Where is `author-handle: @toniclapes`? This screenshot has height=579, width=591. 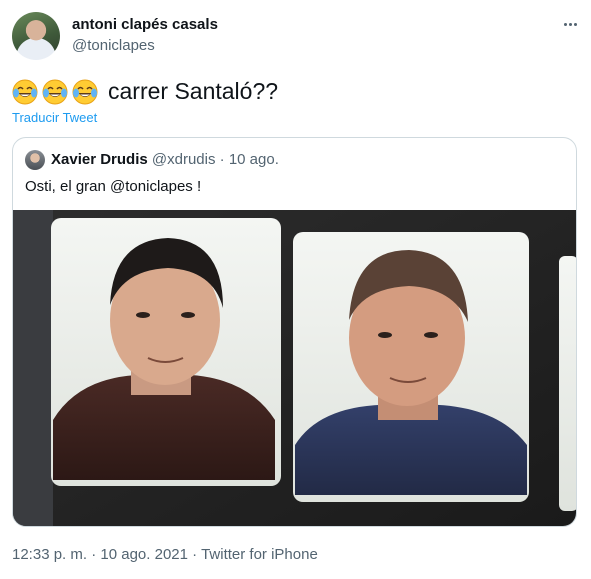 author-handle: @toniclapes is located at coordinates (113, 45).